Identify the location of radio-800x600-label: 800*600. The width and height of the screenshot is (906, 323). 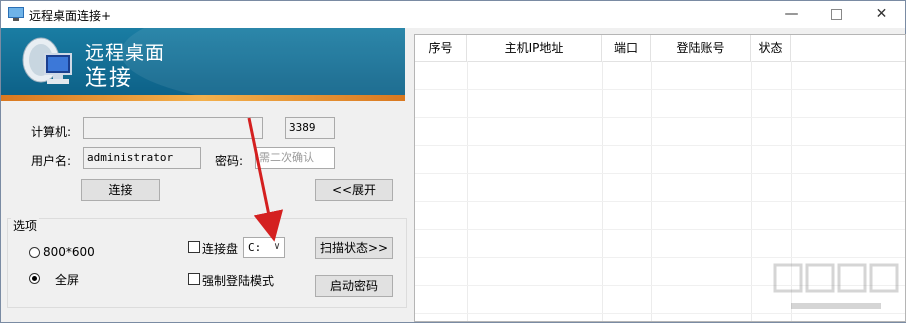
(69, 252).